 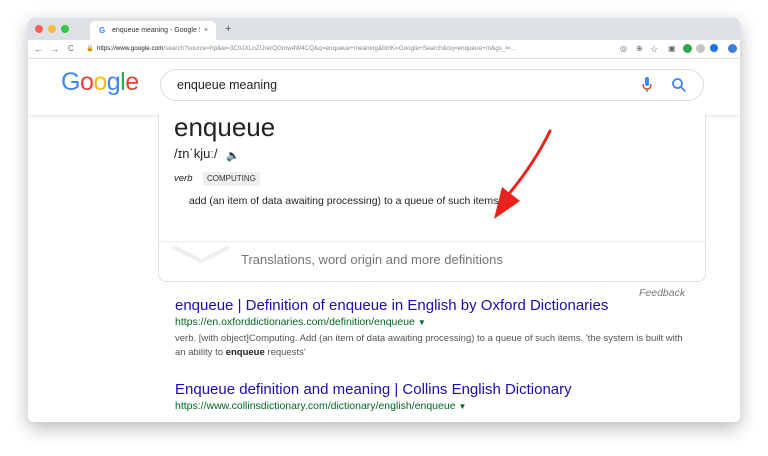 What do you see at coordinates (70, 82) in the screenshot?
I see `logo-letter: G` at bounding box center [70, 82].